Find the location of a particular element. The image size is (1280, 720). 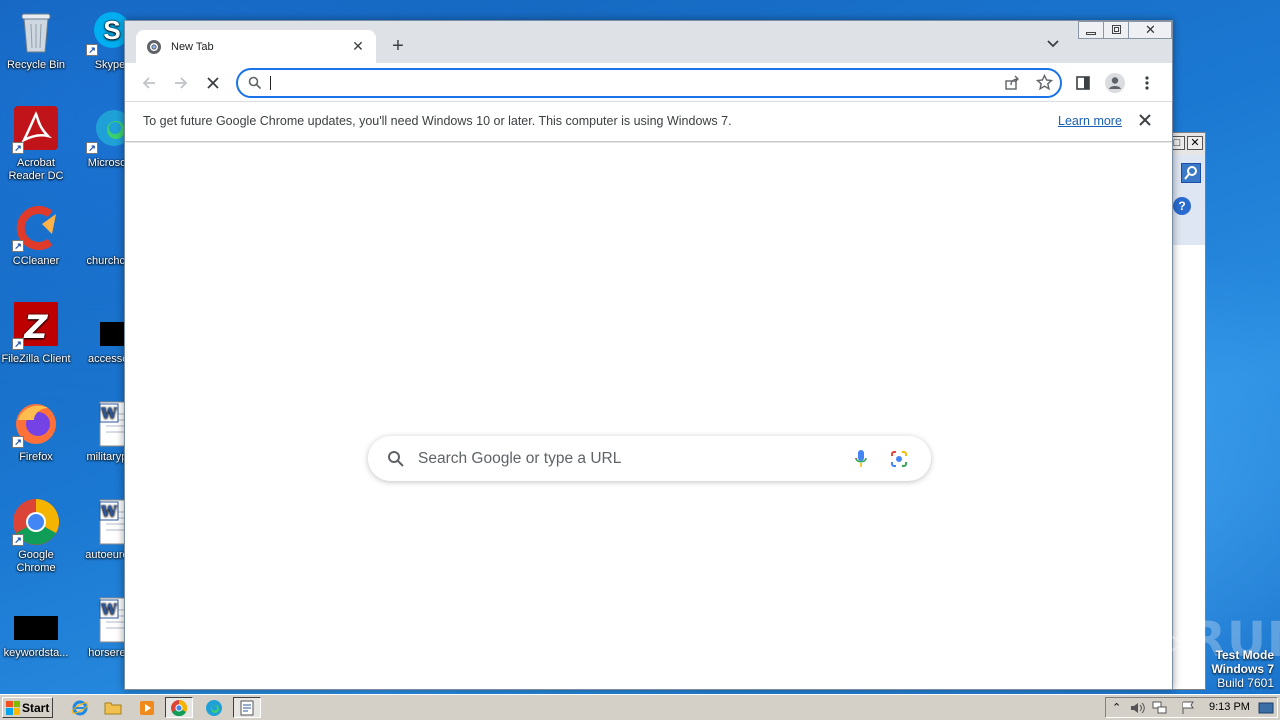

close-button: ✕ is located at coordinates (1150, 30).